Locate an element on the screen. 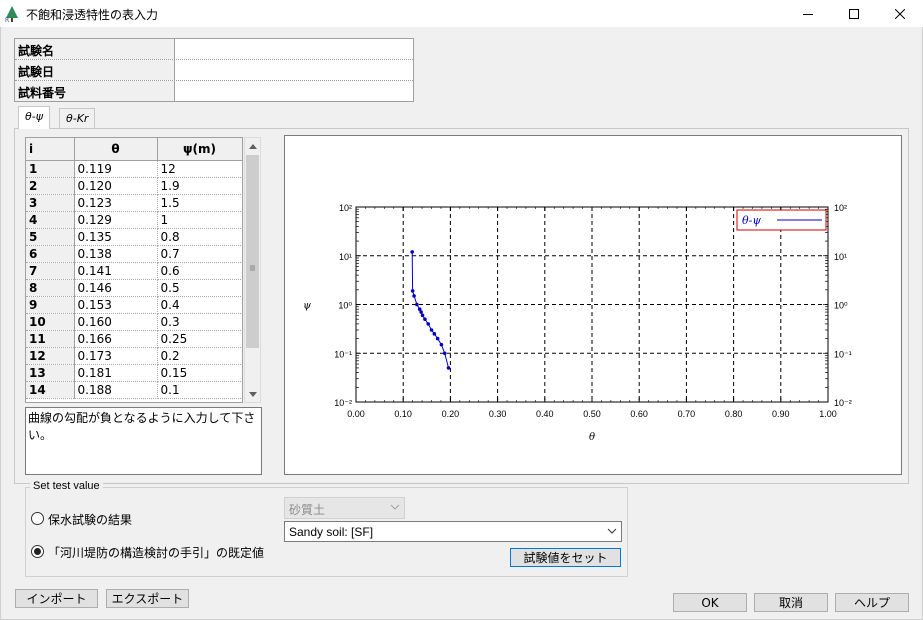 This screenshot has width=923, height=620. ok-button: OK is located at coordinates (710, 602).